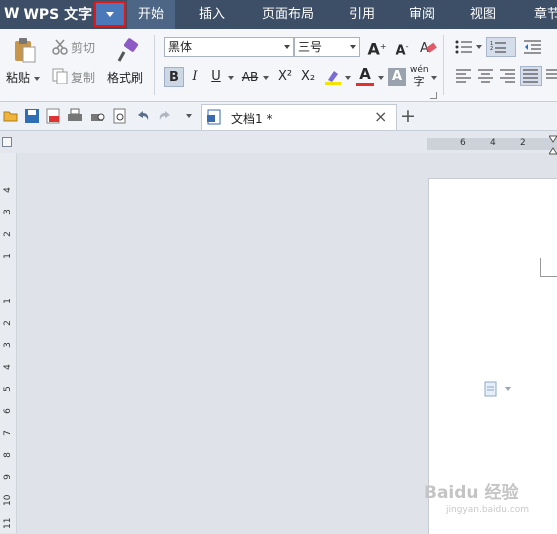 This screenshot has height=534, width=557. What do you see at coordinates (11, 116) in the screenshot?
I see `open-folder-icon` at bounding box center [11, 116].